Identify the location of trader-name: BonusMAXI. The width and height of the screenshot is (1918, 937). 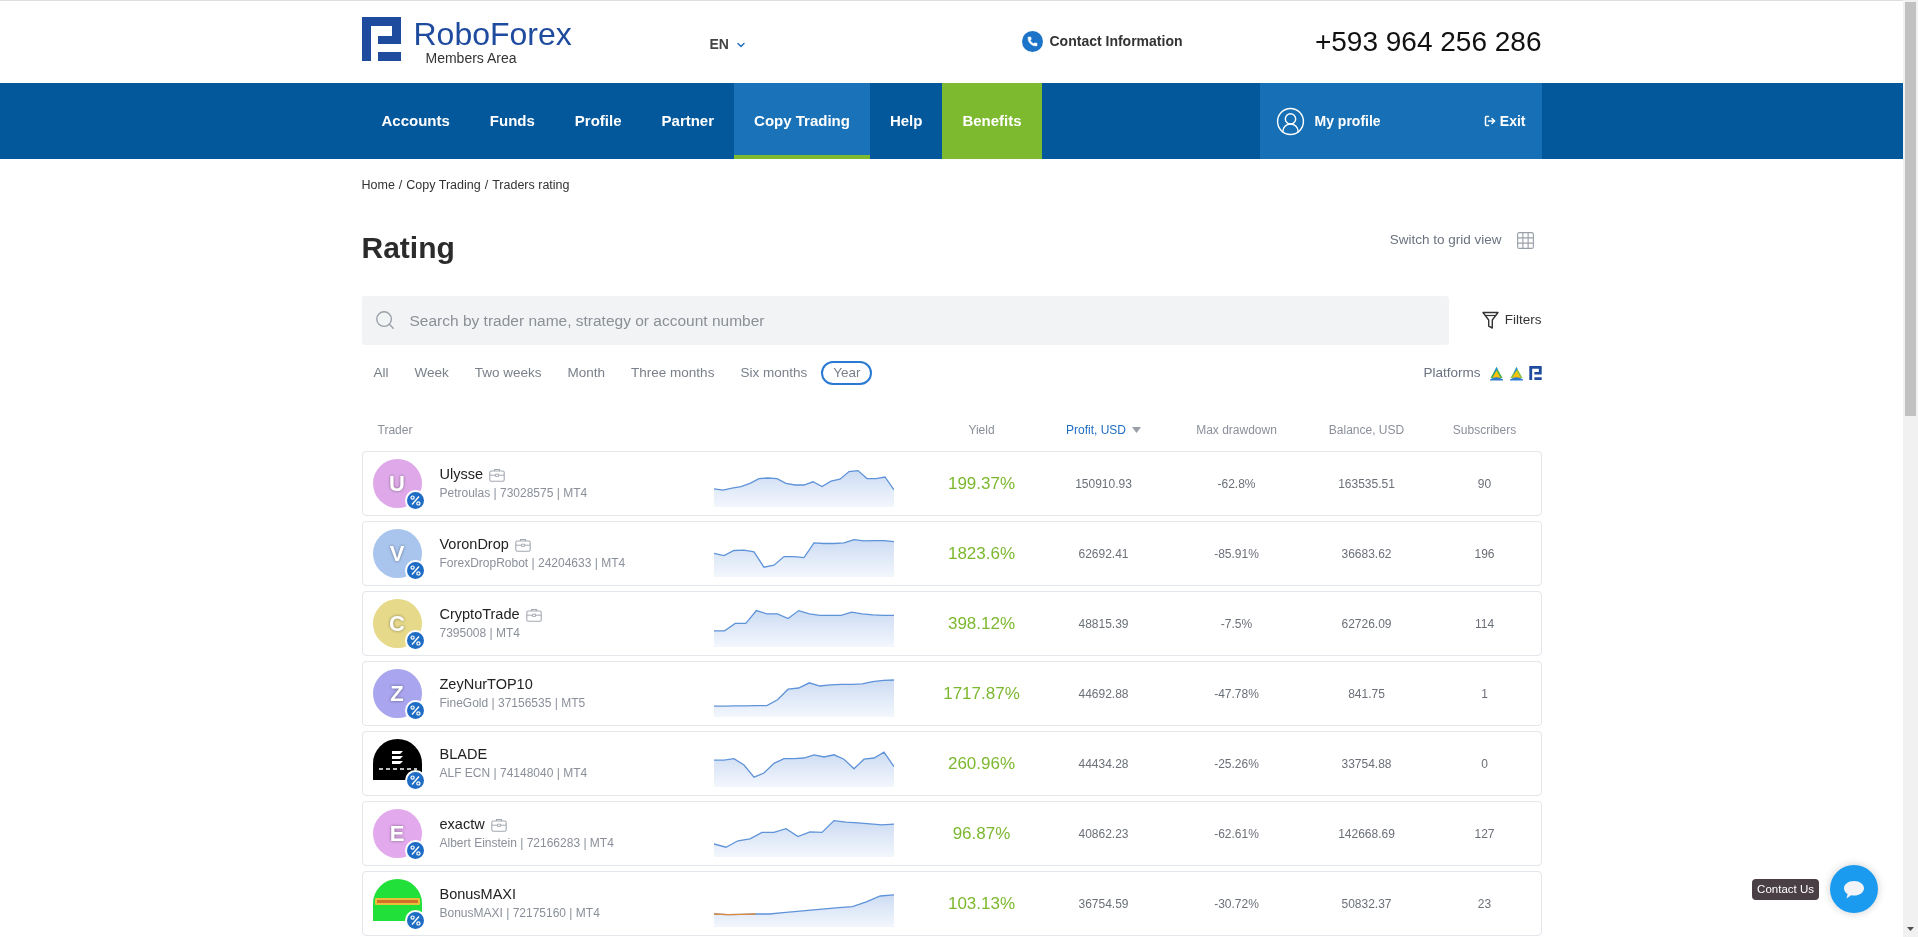
(478, 894).